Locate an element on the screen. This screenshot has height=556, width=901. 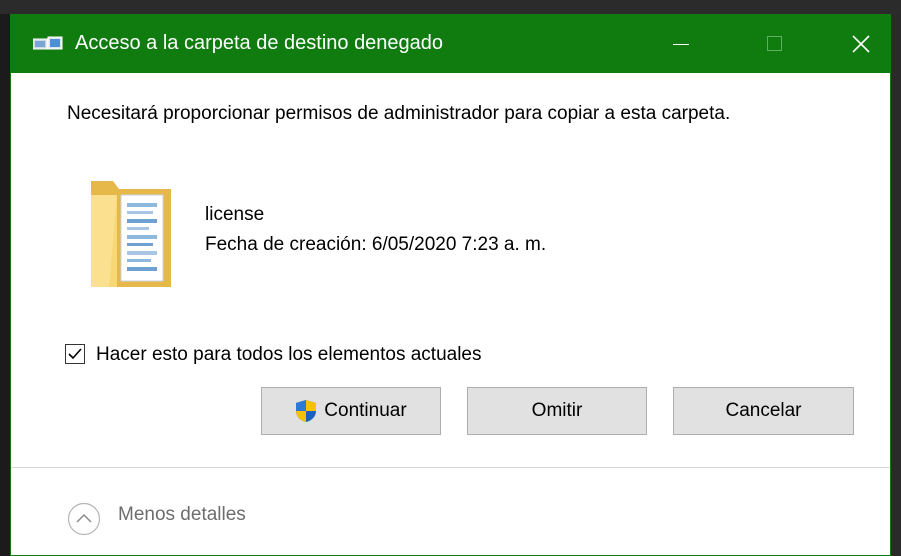
checkmark-icon is located at coordinates (75, 354).